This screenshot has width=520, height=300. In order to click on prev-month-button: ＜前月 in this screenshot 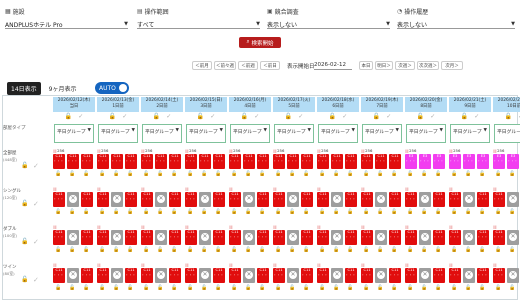, I will do `click(202, 65)`.